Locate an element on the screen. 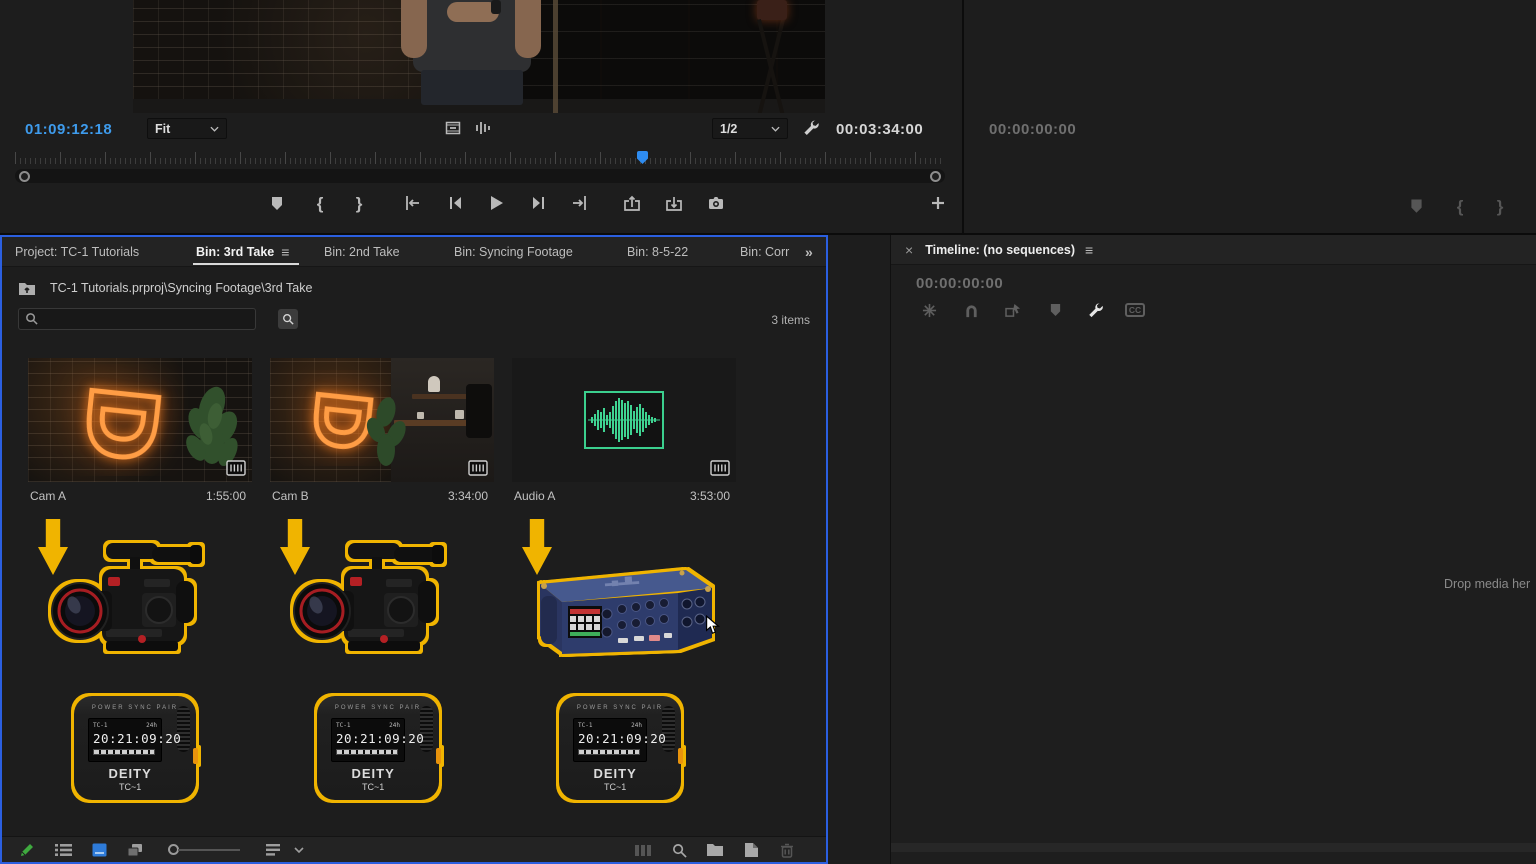 The height and width of the screenshot is (864, 1536). captions-icon: CC is located at coordinates (1135, 310).